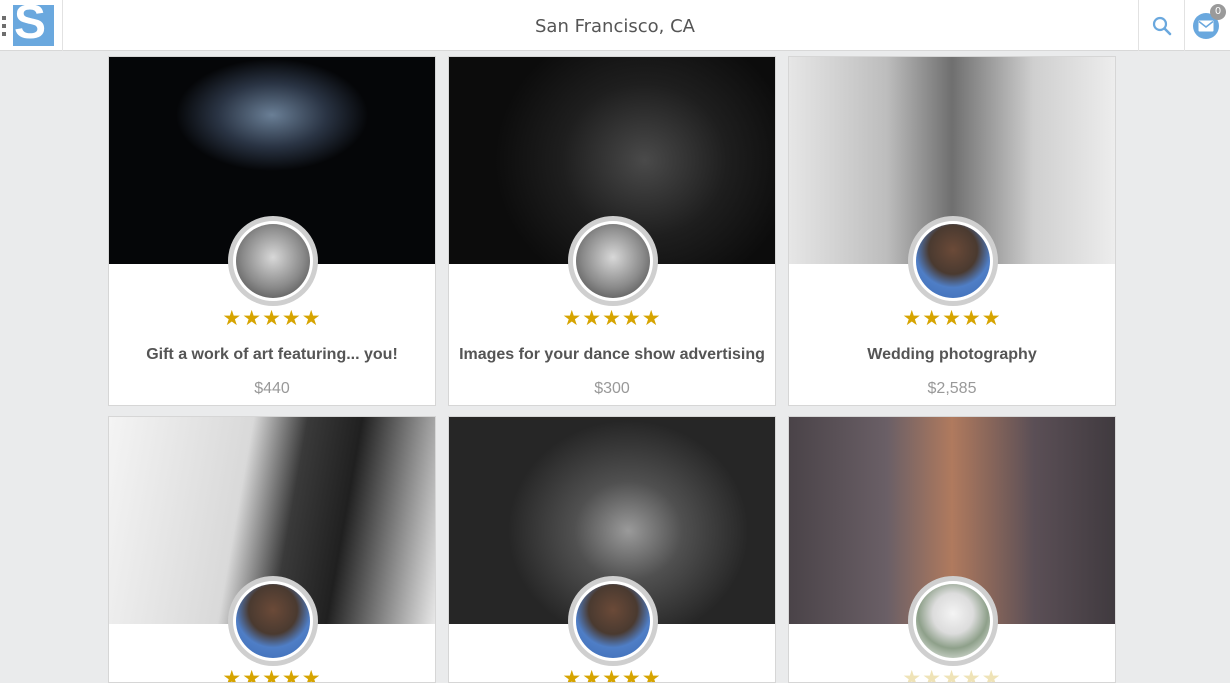 The height and width of the screenshot is (683, 1230). Describe the element at coordinates (1218, 12) in the screenshot. I see `mail-count-badge: 0` at that location.